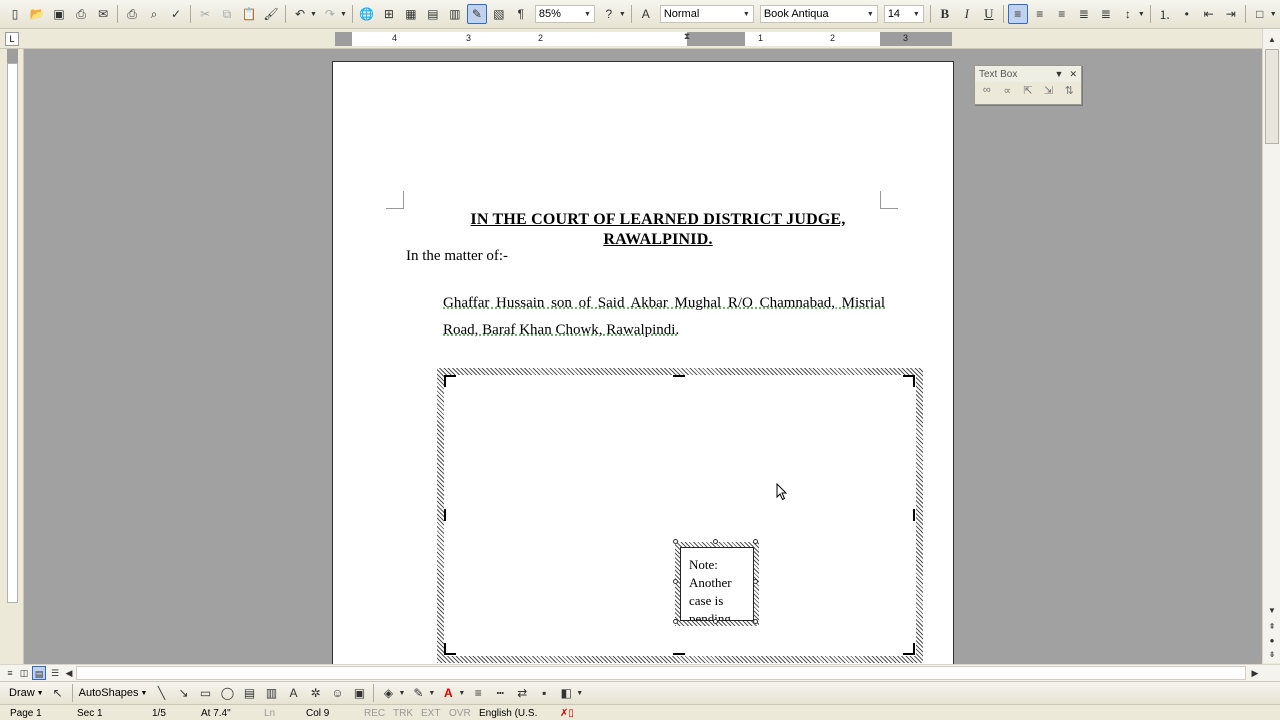 Image resolution: width=1280 pixels, height=720 pixels. Describe the element at coordinates (1073, 74) in the screenshot. I see `close-icon: ✕` at that location.